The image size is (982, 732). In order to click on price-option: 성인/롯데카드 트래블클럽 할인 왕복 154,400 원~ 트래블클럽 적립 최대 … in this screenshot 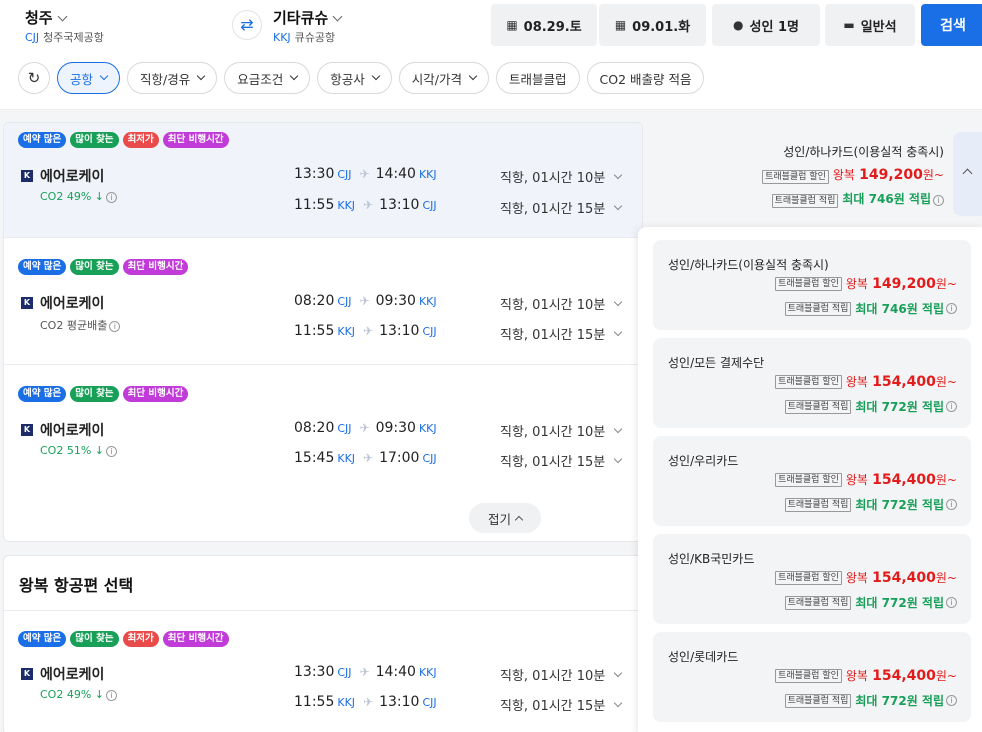, I will do `click(812, 677)`.